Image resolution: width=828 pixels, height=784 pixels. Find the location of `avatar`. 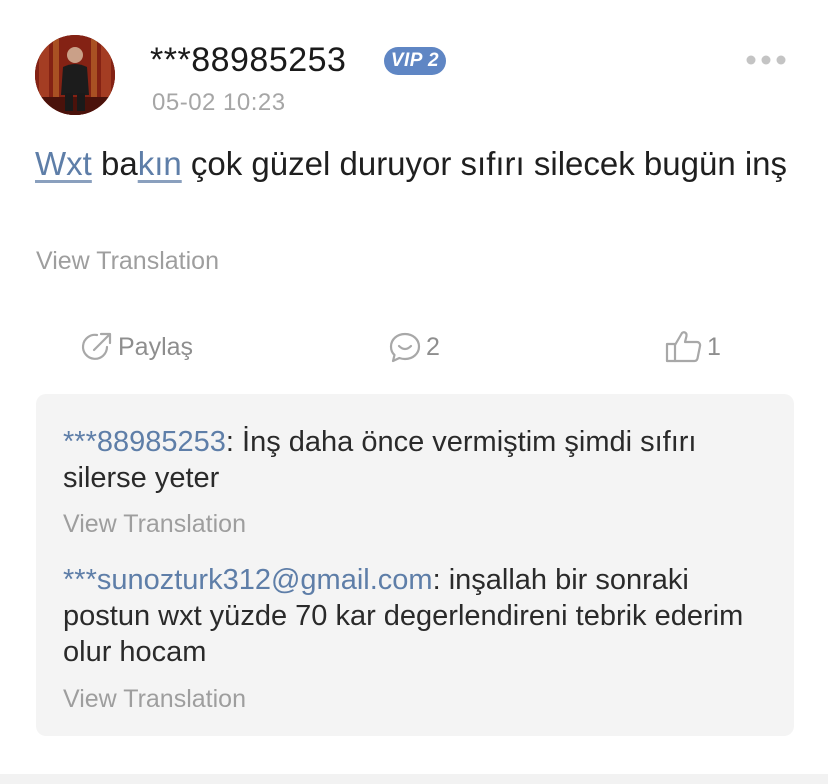

avatar is located at coordinates (75, 75).